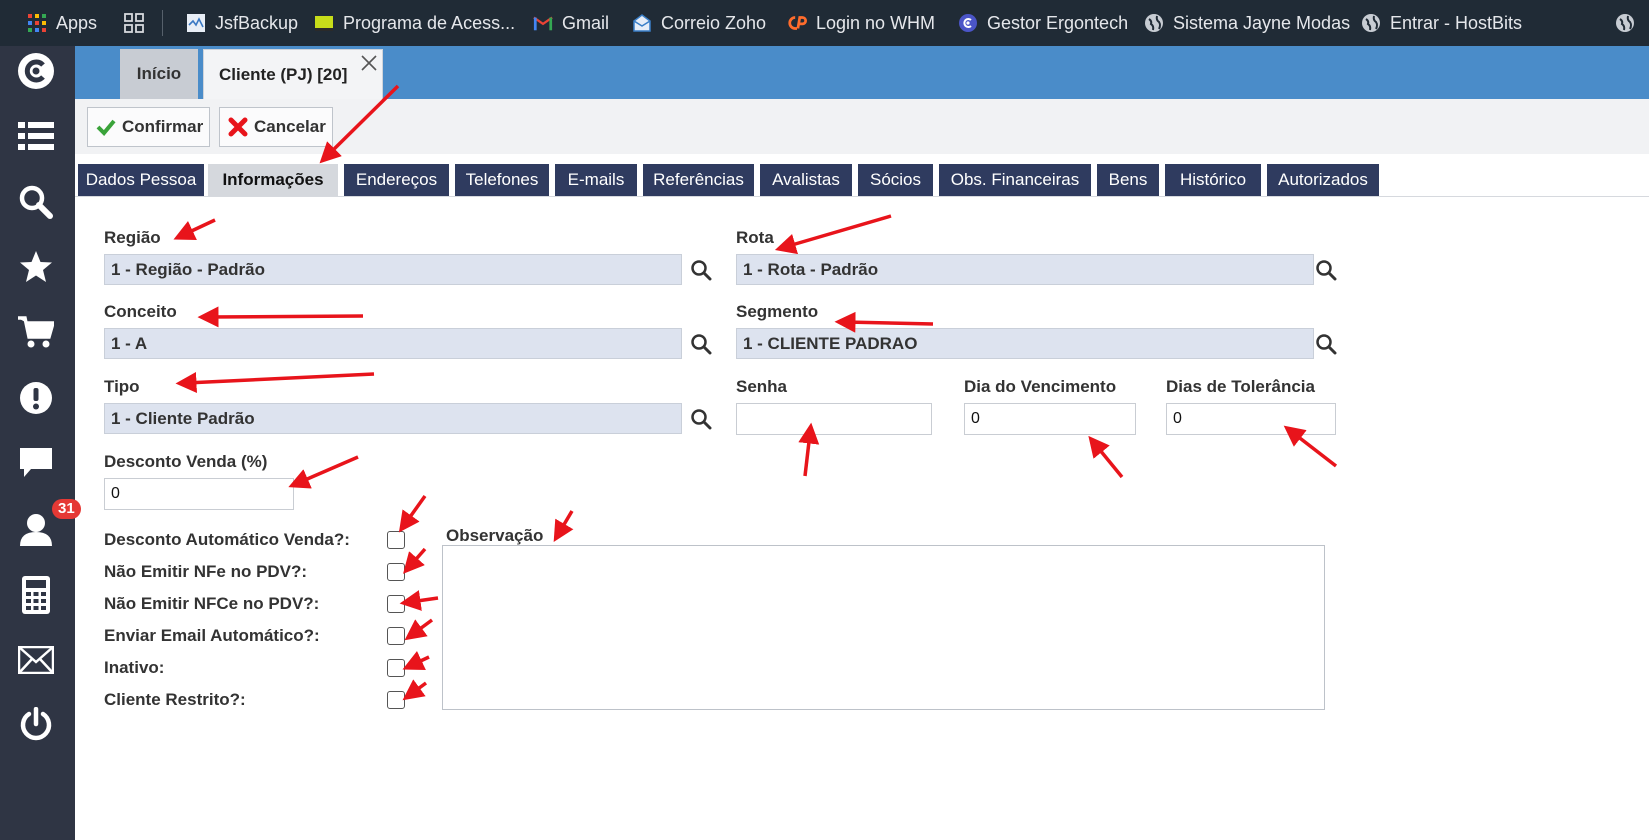 The width and height of the screenshot is (1649, 840). I want to click on bookmark-tab-groups, so click(138, 23).